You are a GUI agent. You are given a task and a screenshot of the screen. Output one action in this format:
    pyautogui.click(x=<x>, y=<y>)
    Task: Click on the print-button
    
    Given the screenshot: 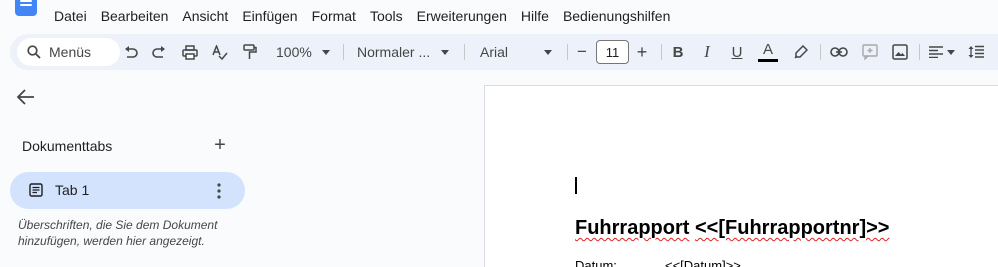 What is the action you would take?
    pyautogui.click(x=190, y=52)
    